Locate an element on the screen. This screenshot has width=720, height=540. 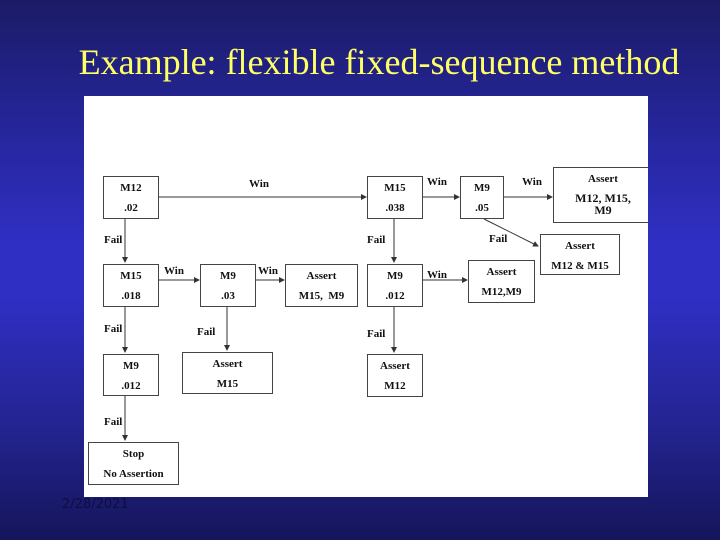
node-value: M15 is located at coordinates (227, 384).